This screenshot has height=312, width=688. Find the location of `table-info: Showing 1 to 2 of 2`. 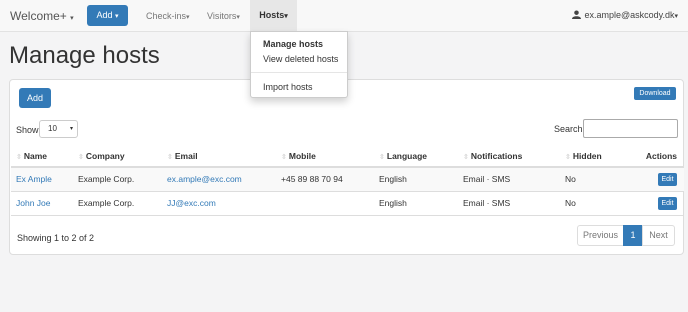

table-info: Showing 1 to 2 of 2 is located at coordinates (56, 238).